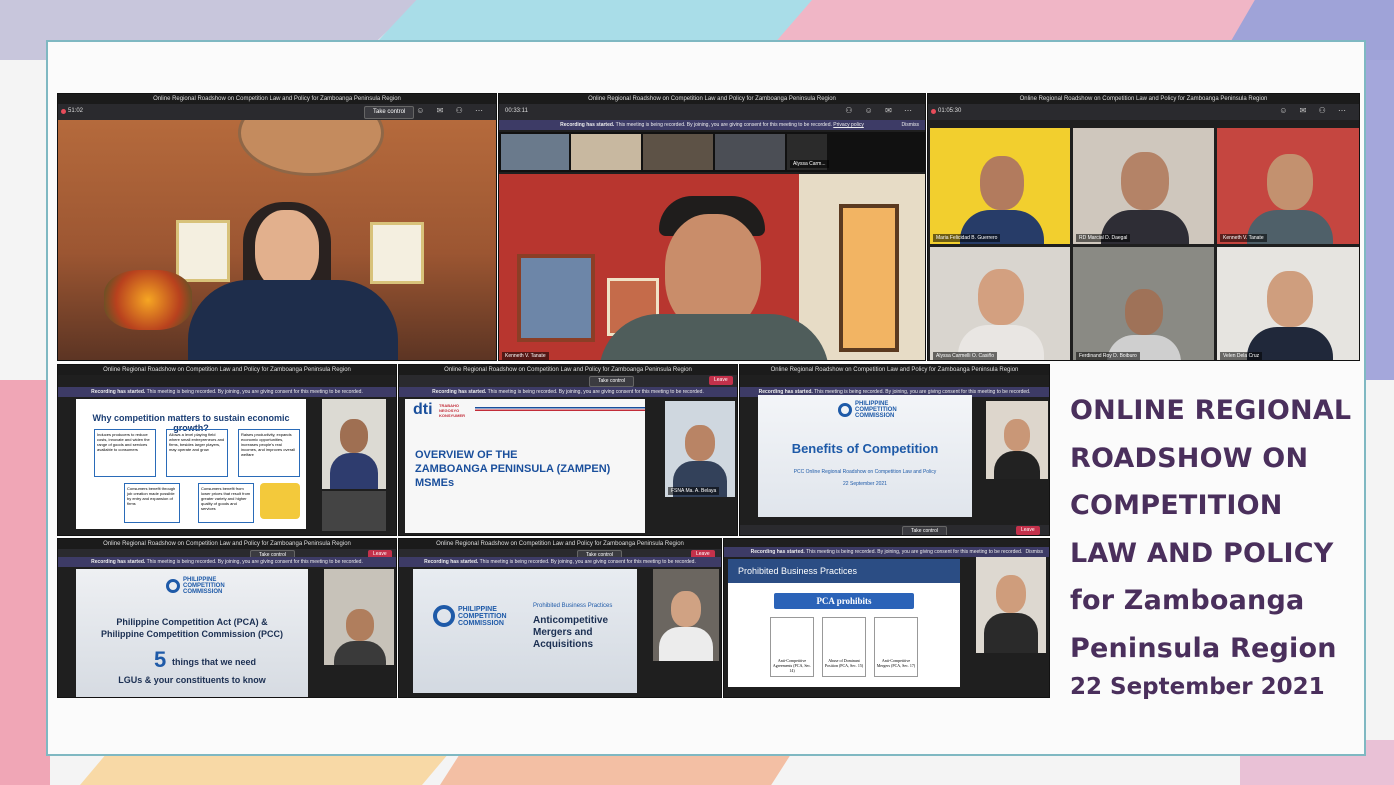 This screenshot has width=1394, height=785. I want to click on slide-title-line: ZAMBOANGA PENINSULA (ZAMPEN), so click(513, 469).